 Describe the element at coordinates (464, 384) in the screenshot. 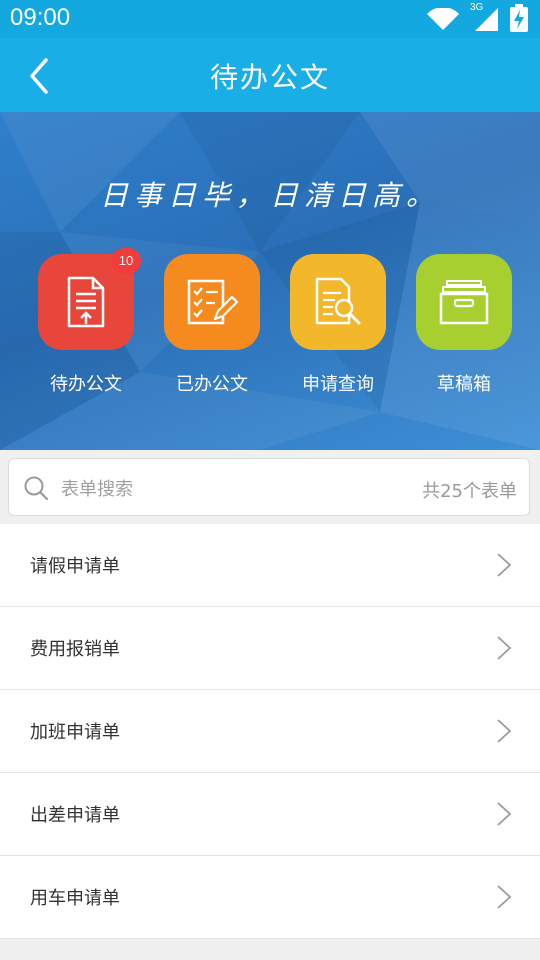

I see `tile-label-drafts: 草稿箱` at that location.